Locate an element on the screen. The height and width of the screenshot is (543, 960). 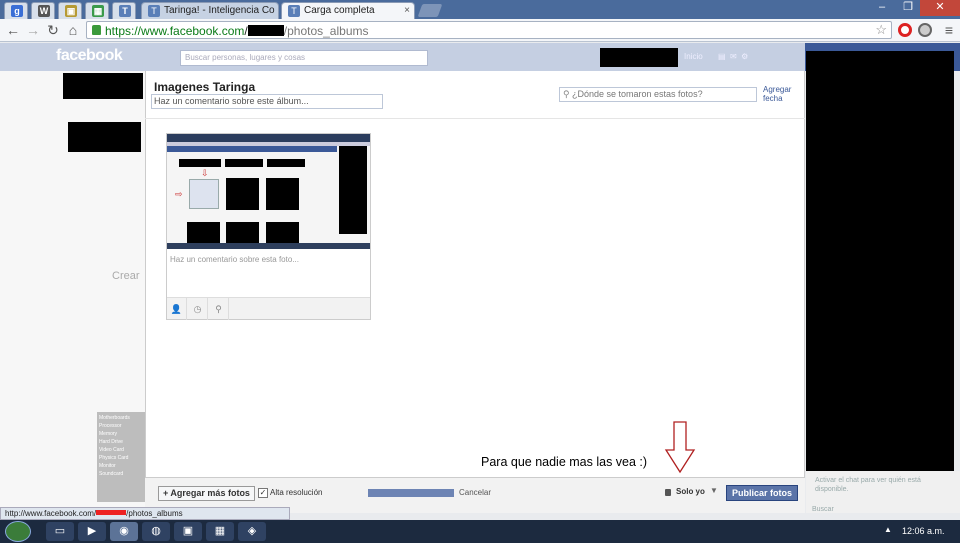
tab-taringa: T Taringa! - Inteligencia Co is located at coordinates (210, 10).